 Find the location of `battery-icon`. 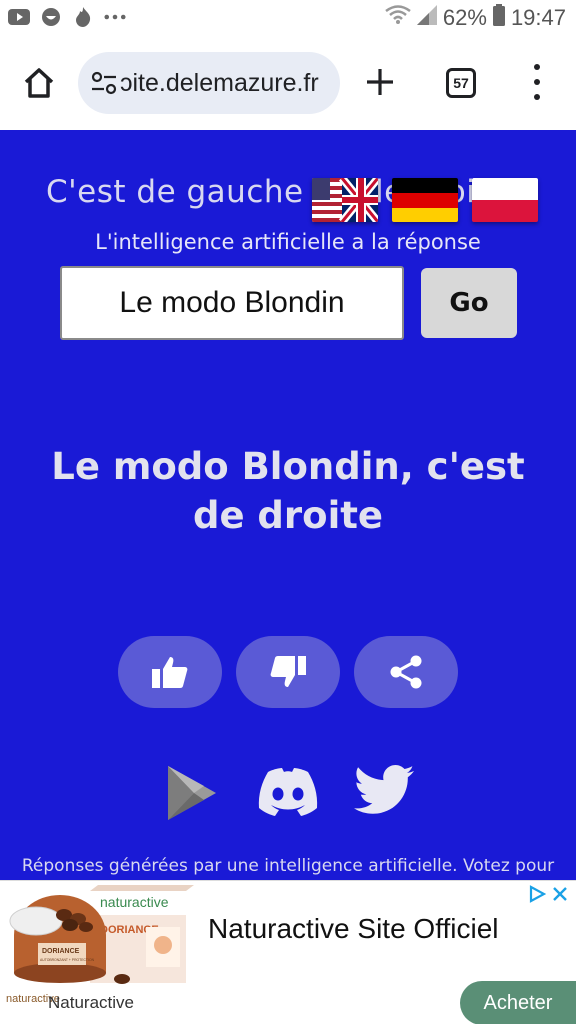

battery-icon is located at coordinates (498, 18).